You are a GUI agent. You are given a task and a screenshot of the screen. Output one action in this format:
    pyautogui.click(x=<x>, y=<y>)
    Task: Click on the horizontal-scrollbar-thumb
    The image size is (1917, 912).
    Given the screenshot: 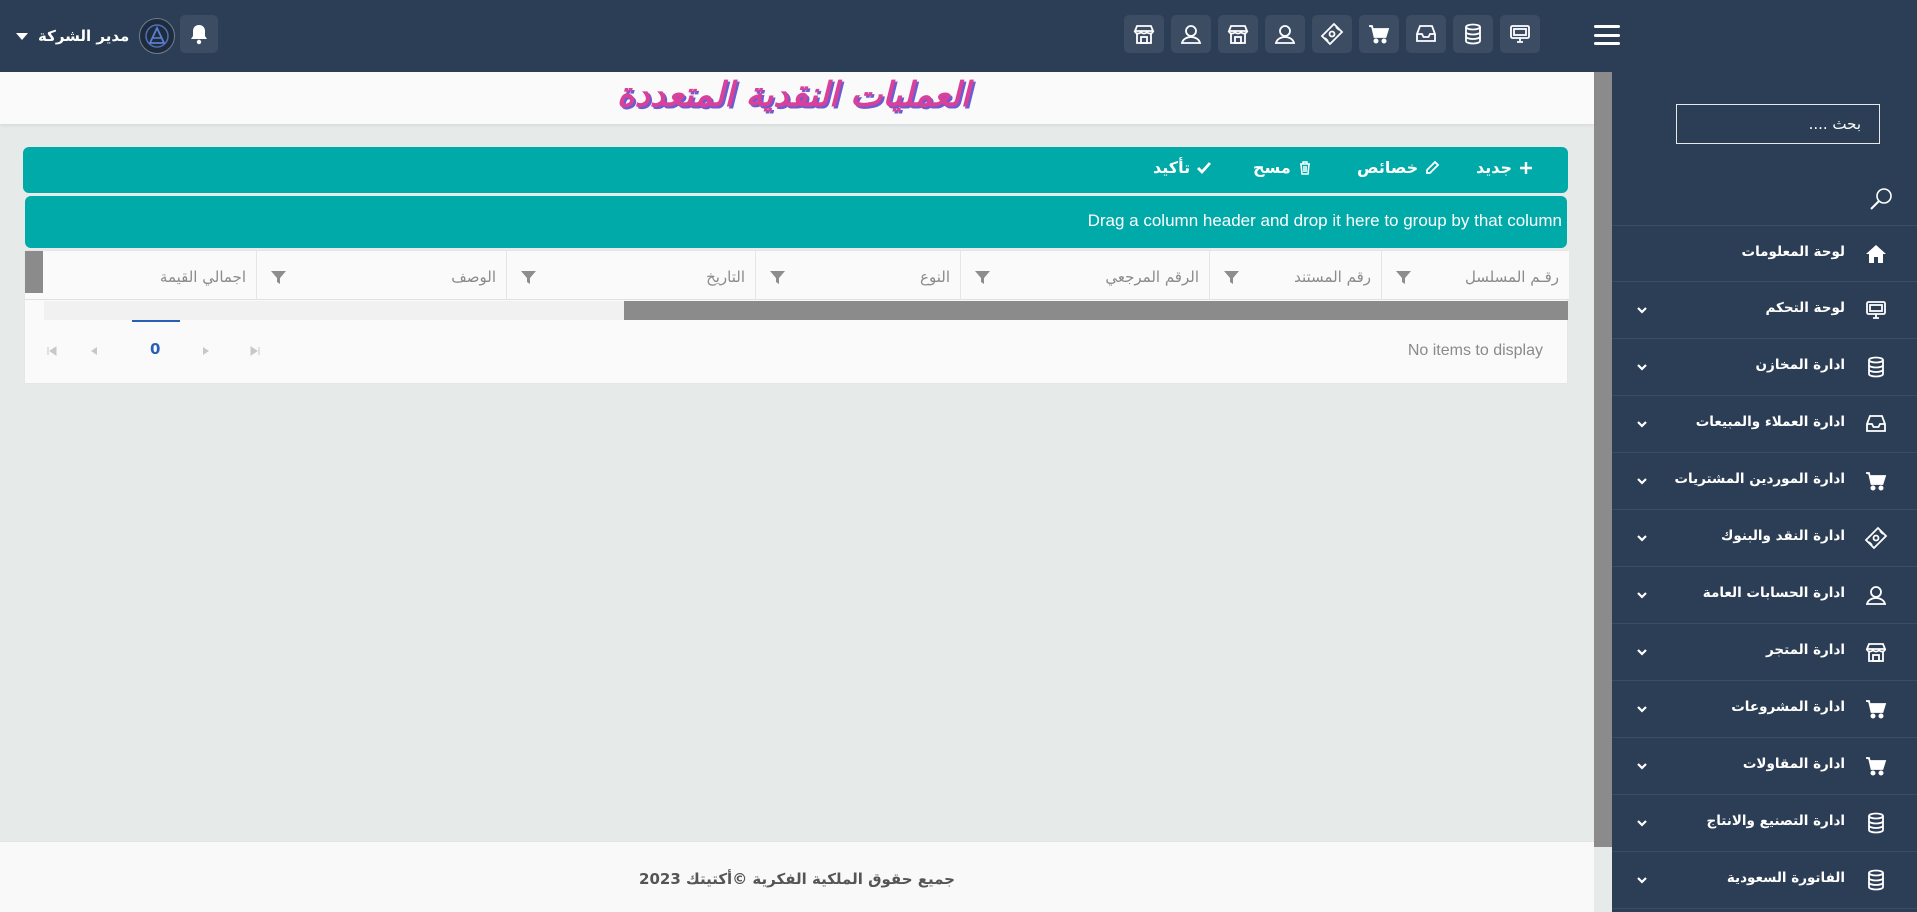 What is the action you would take?
    pyautogui.click(x=1096, y=310)
    